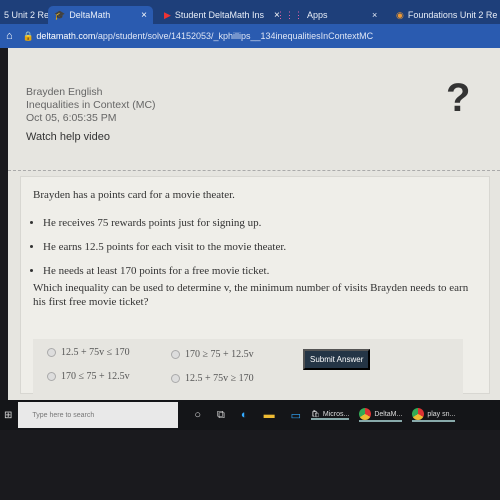  I want to click on taskbar-search: Type here to search, so click(98, 415).